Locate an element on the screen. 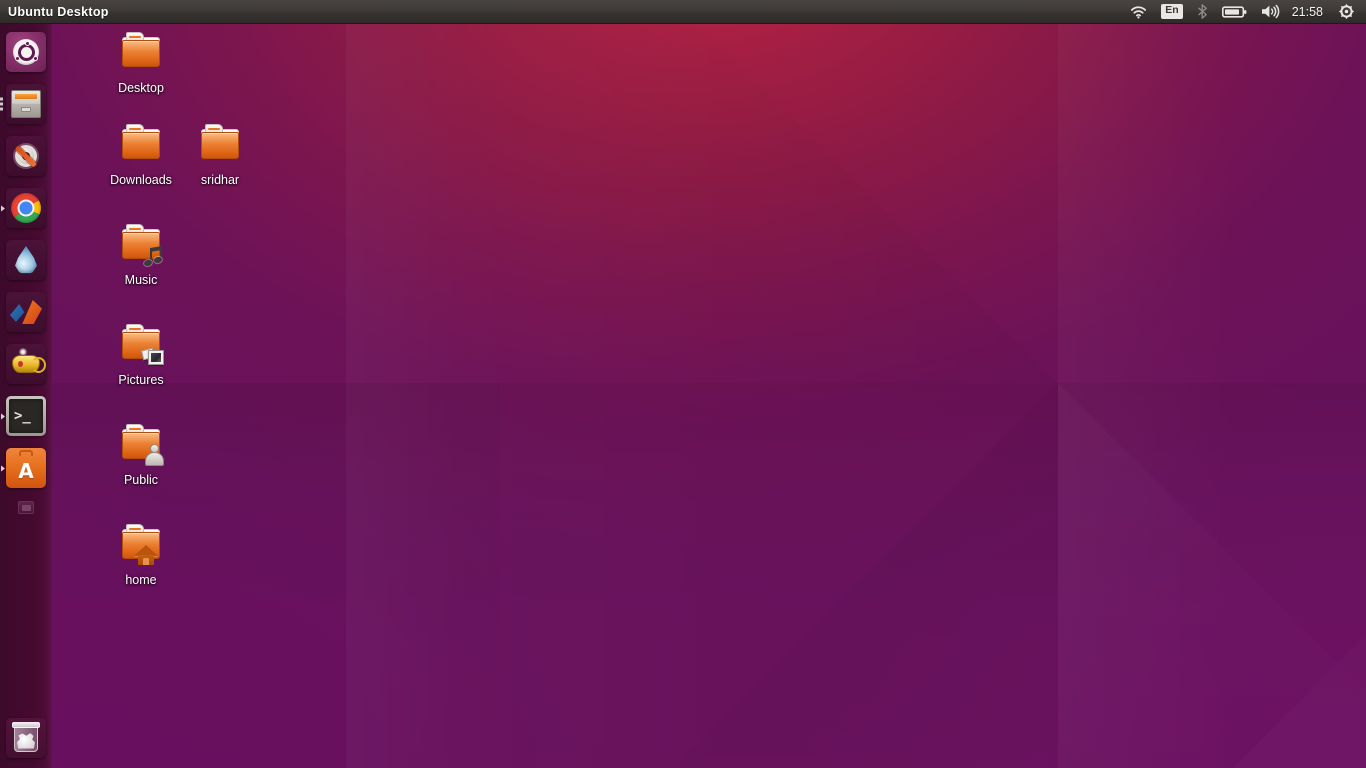 The width and height of the screenshot is (1366, 768). desktop-icon-pictures: Pictures is located at coordinates (141, 353).